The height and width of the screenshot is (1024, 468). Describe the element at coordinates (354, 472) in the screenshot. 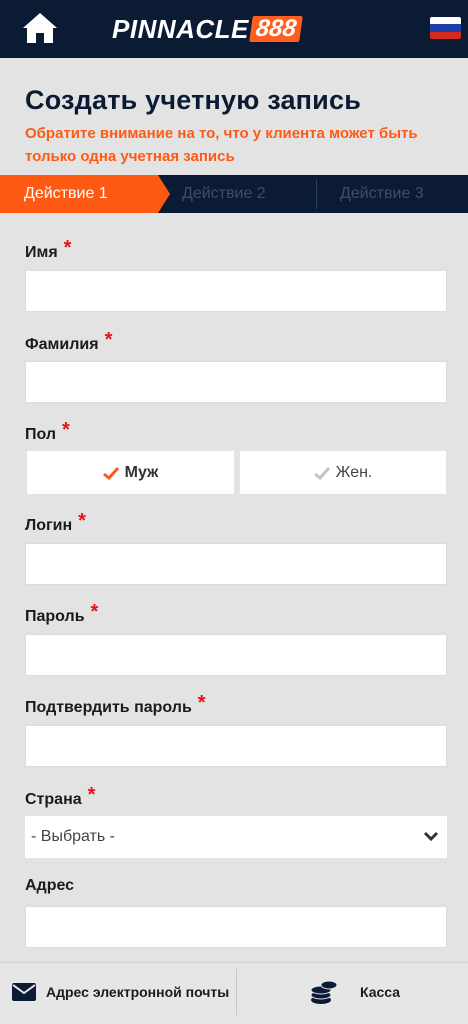

I see `gender-female-label: Жен.` at that location.